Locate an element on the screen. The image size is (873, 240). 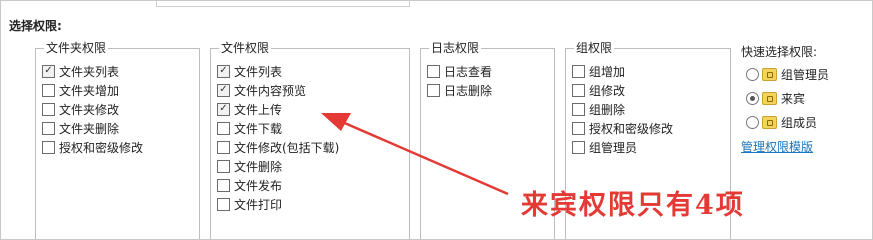
checkbox-item: 组删除 is located at coordinates (598, 109).